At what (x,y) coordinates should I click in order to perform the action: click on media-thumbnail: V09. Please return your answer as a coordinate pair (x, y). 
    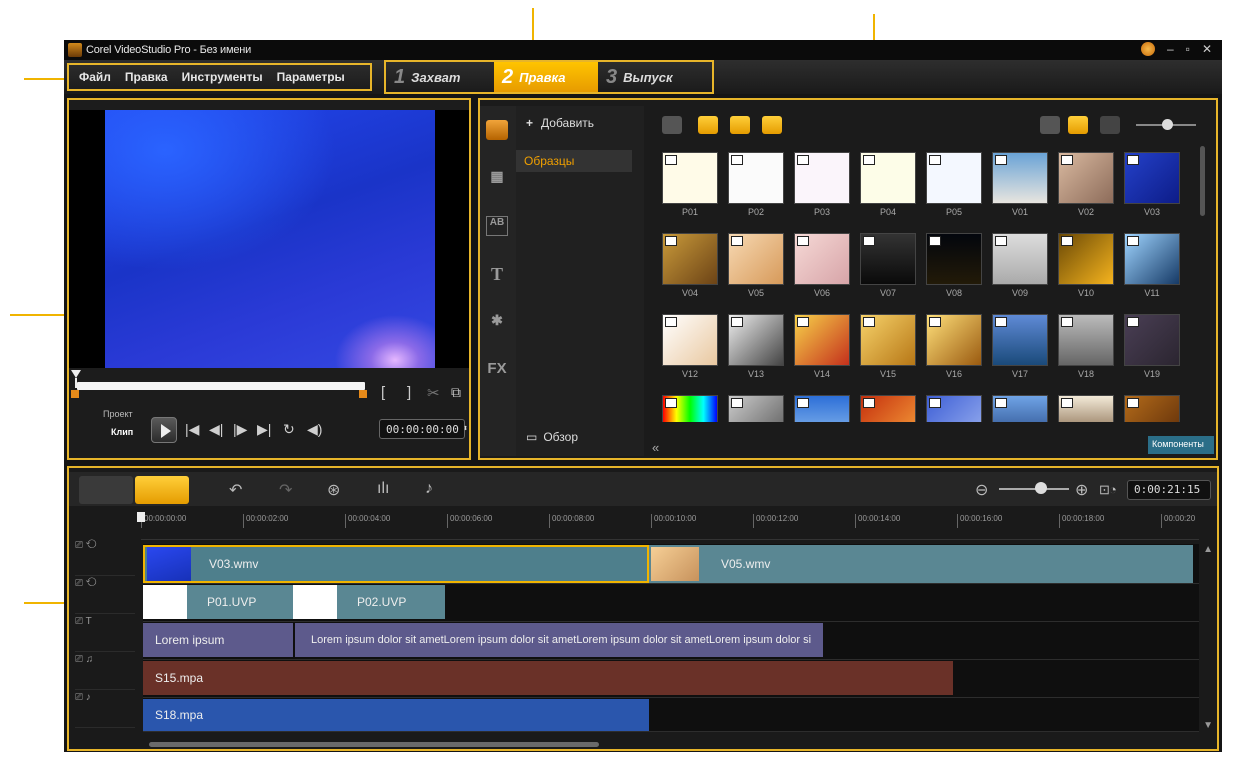
    Looking at the image, I should click on (1020, 265).